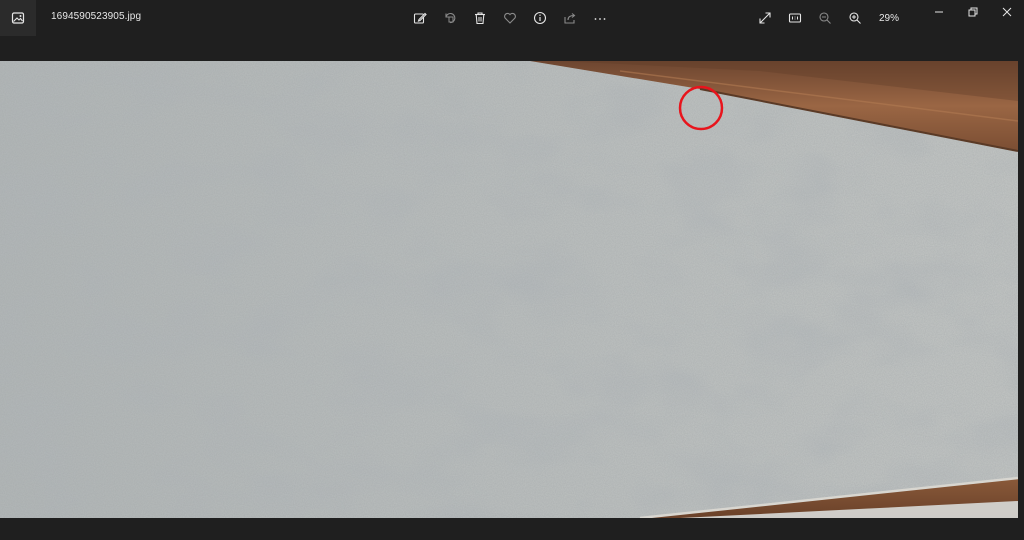 The width and height of the screenshot is (1024, 540). I want to click on zoom-out-button, so click(825, 18).